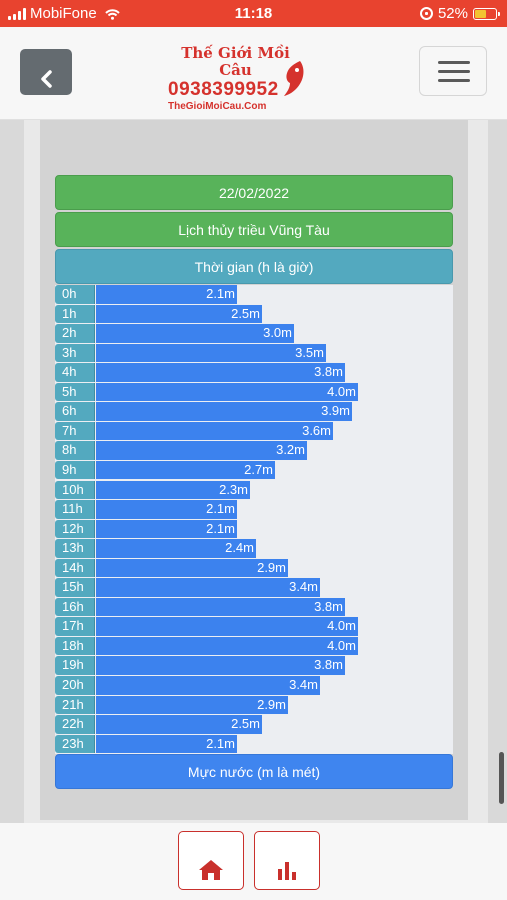 The width and height of the screenshot is (507, 900). What do you see at coordinates (254, 489) in the screenshot?
I see `tide-row: 10h 2.3m` at bounding box center [254, 489].